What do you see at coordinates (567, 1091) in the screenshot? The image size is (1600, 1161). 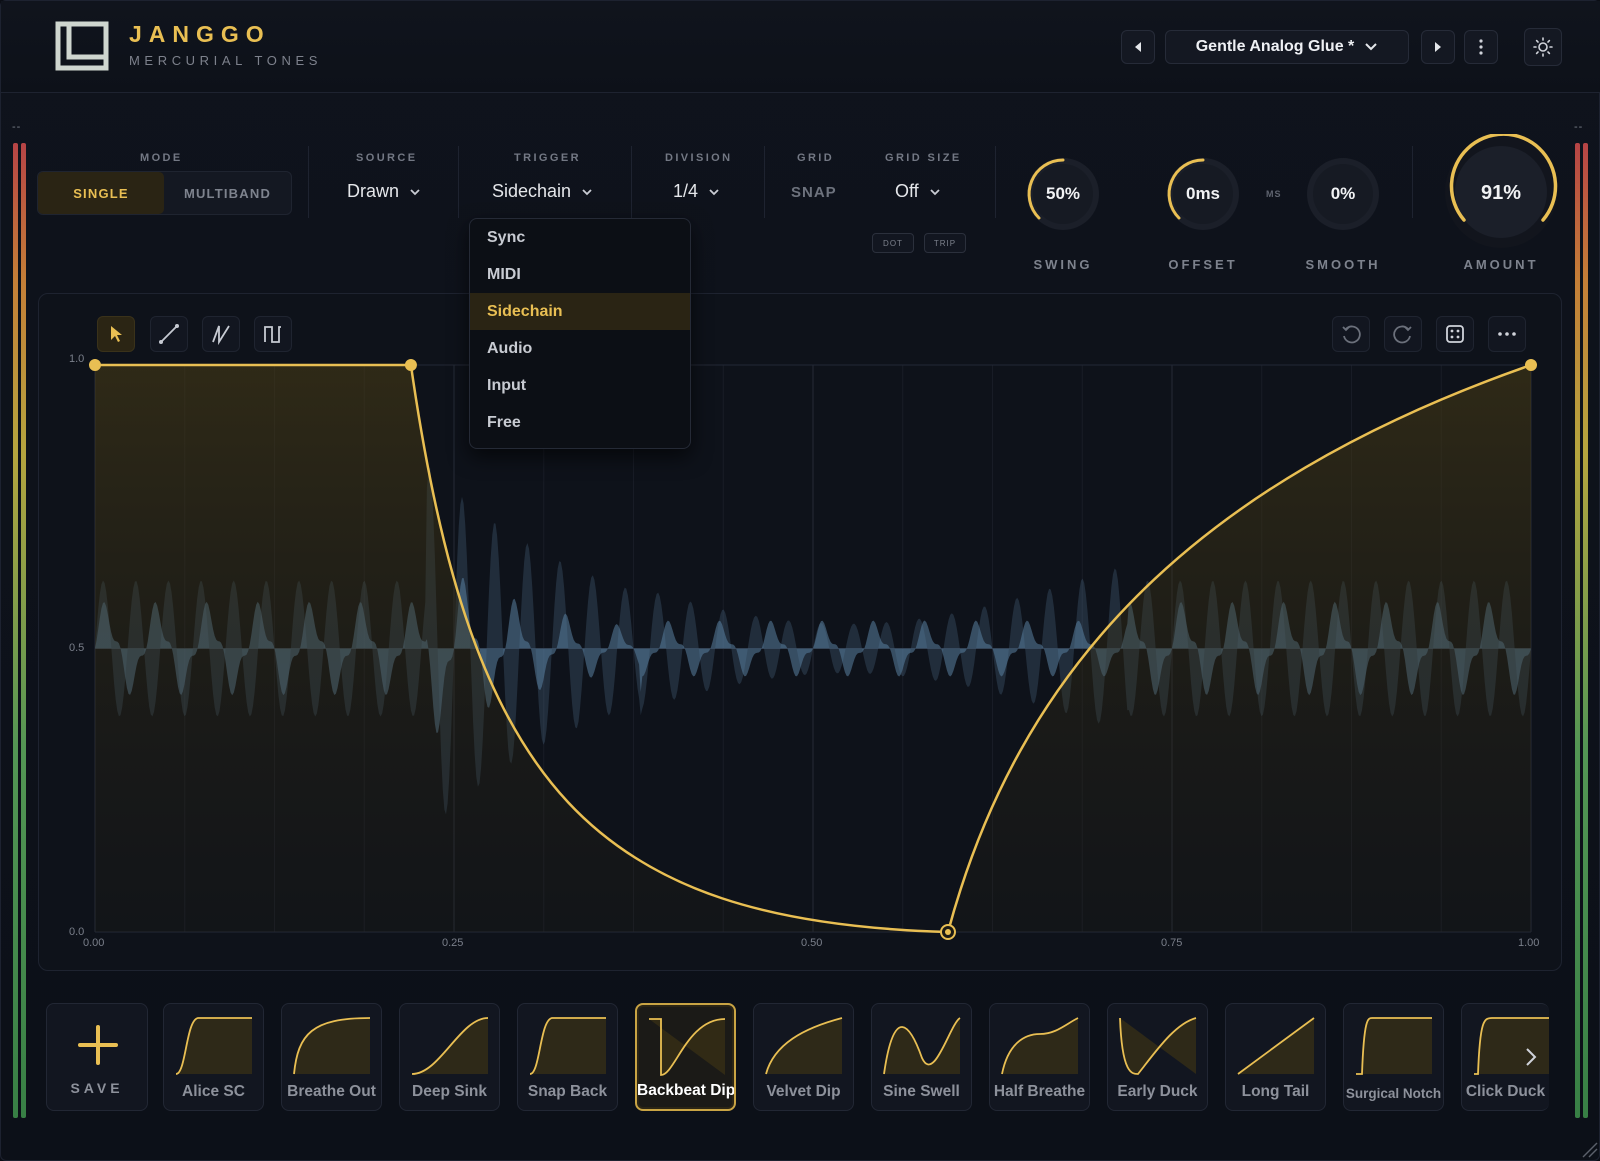 I see `preset-name: Snap Back` at bounding box center [567, 1091].